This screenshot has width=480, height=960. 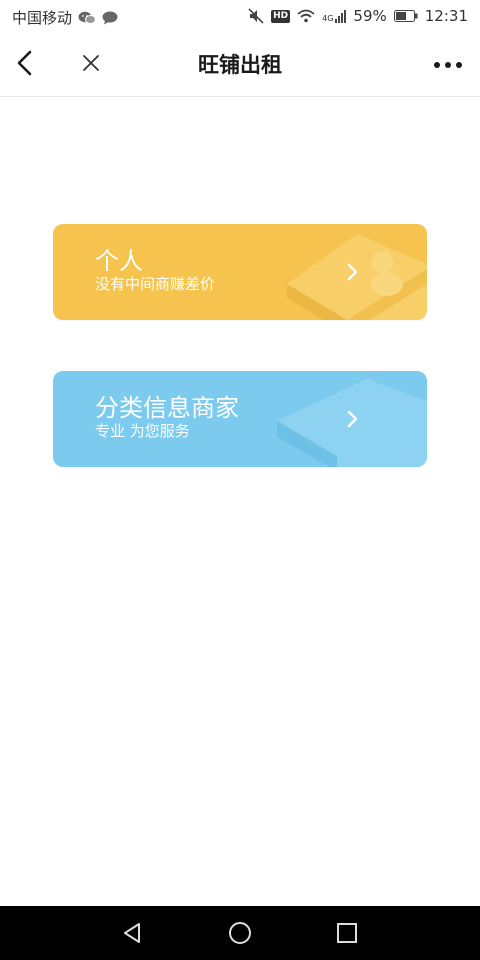 What do you see at coordinates (240, 419) in the screenshot?
I see `merchant-card: 分类信息商家 专业 为您服务` at bounding box center [240, 419].